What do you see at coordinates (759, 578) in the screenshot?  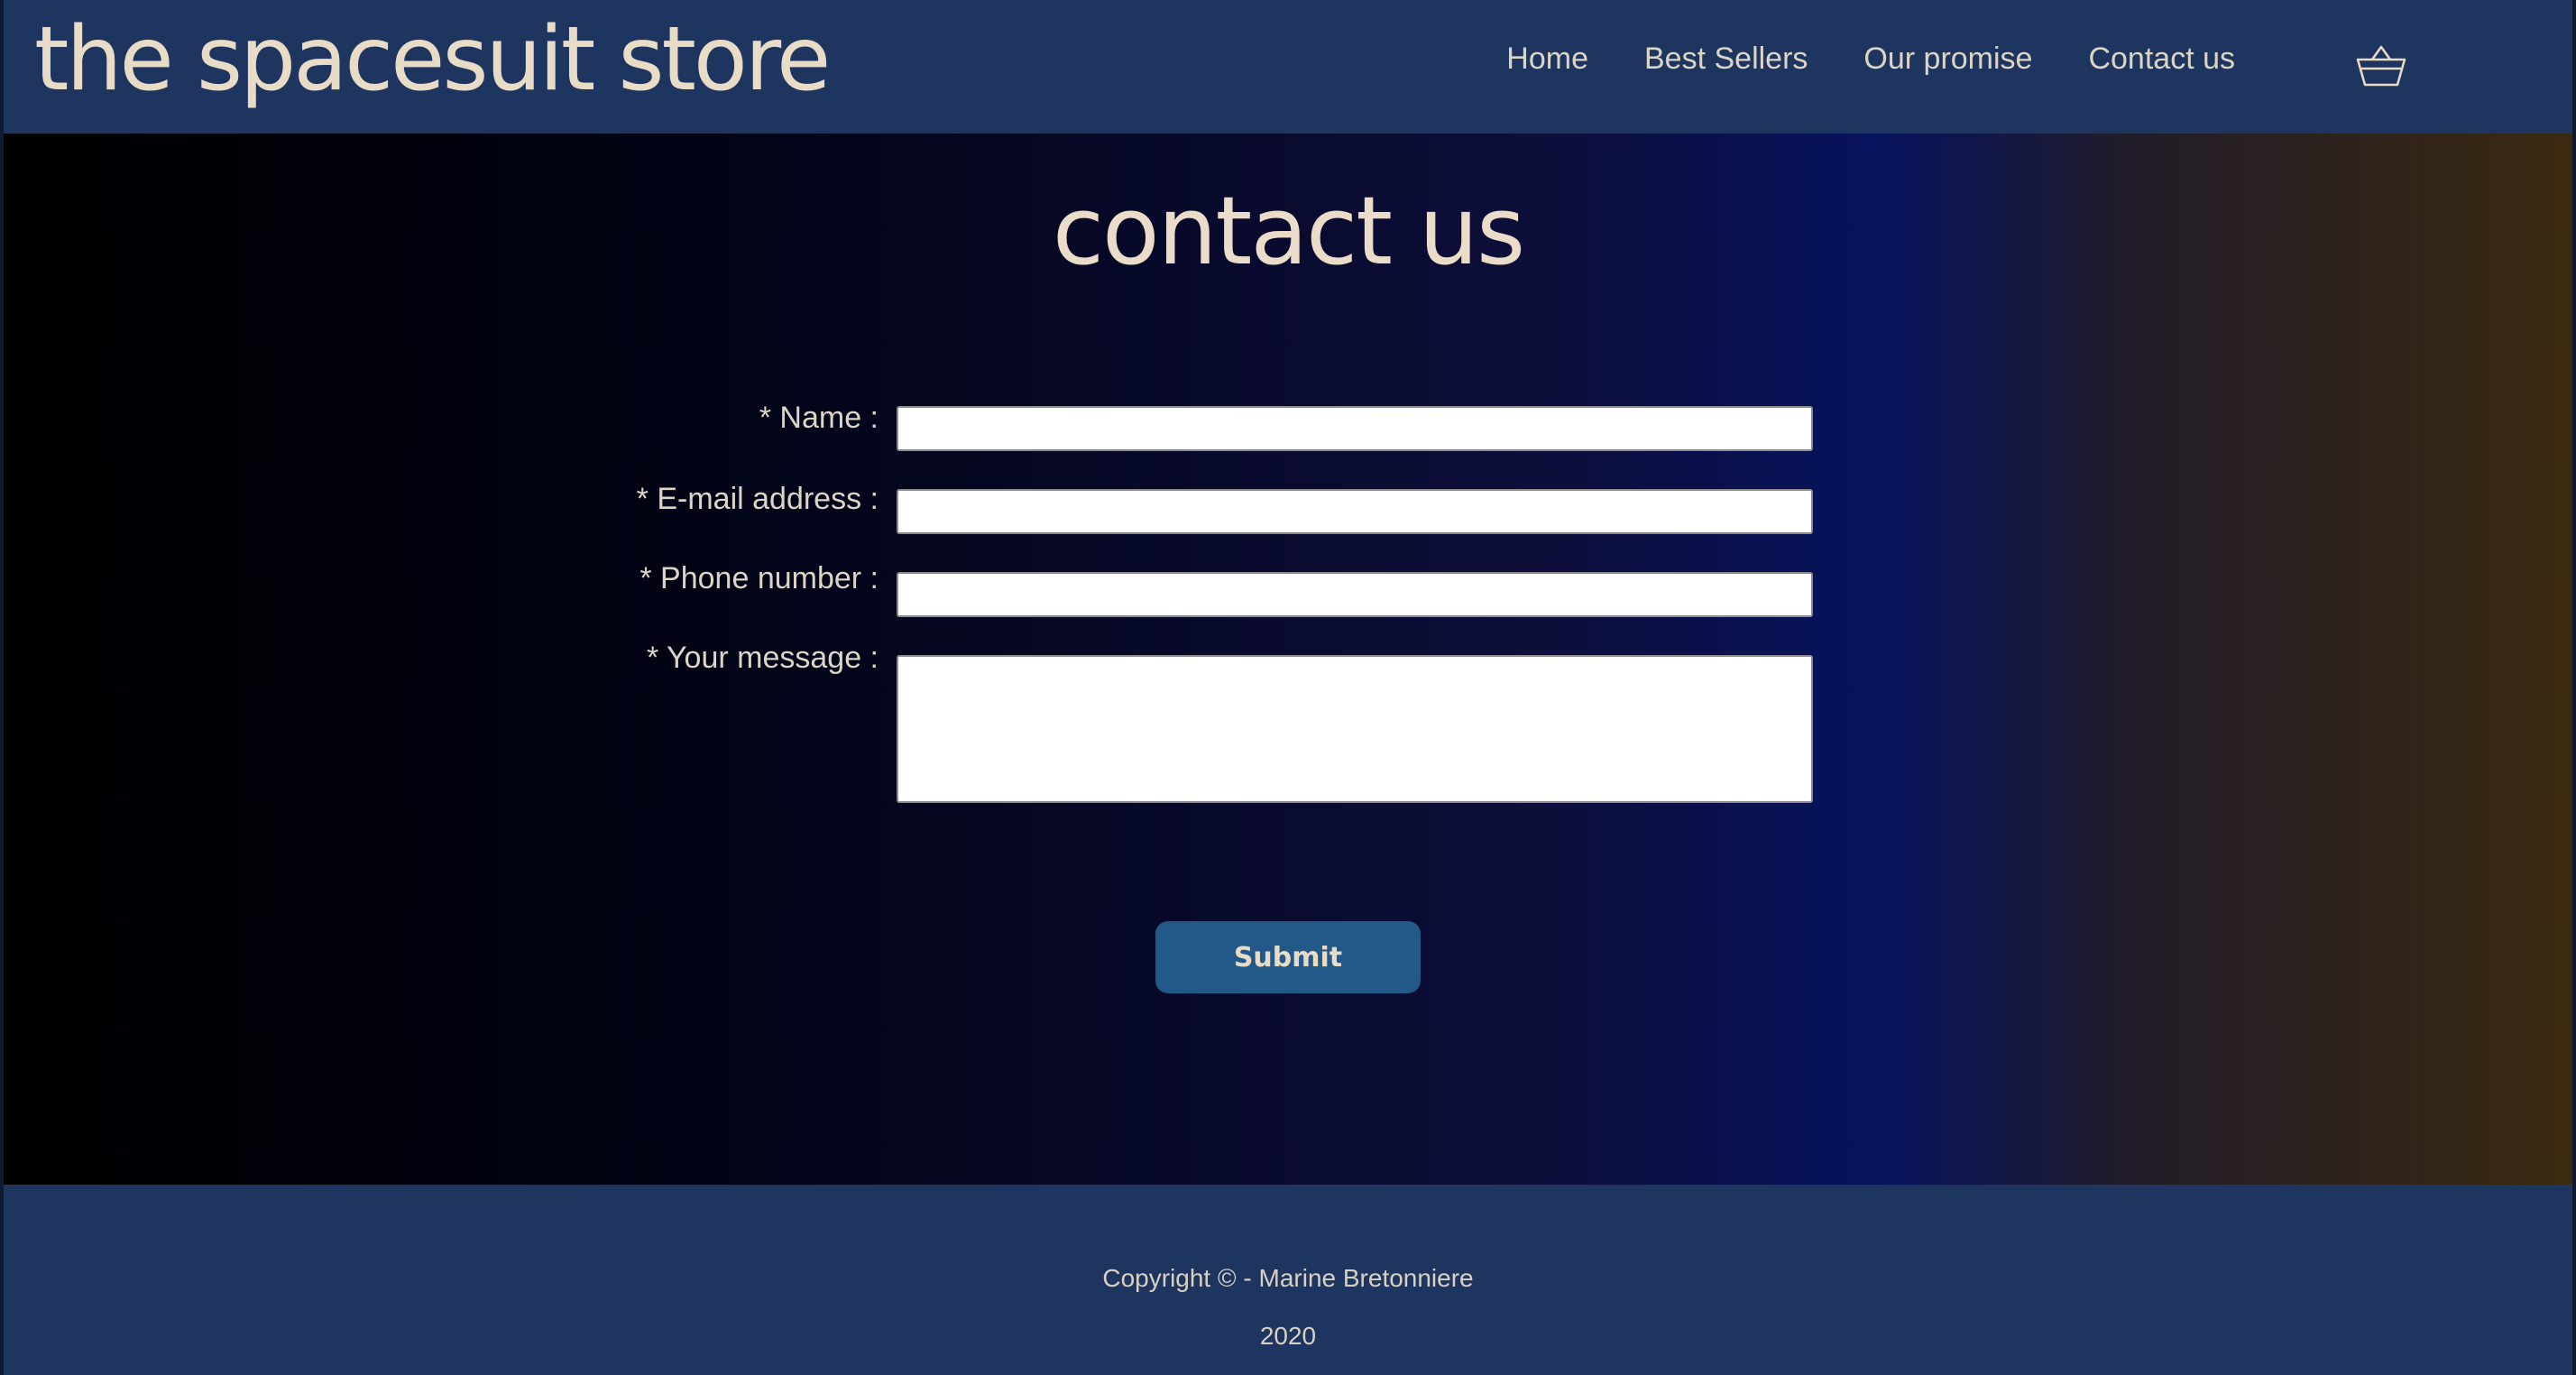 I see `phone-label: * Phone number :` at bounding box center [759, 578].